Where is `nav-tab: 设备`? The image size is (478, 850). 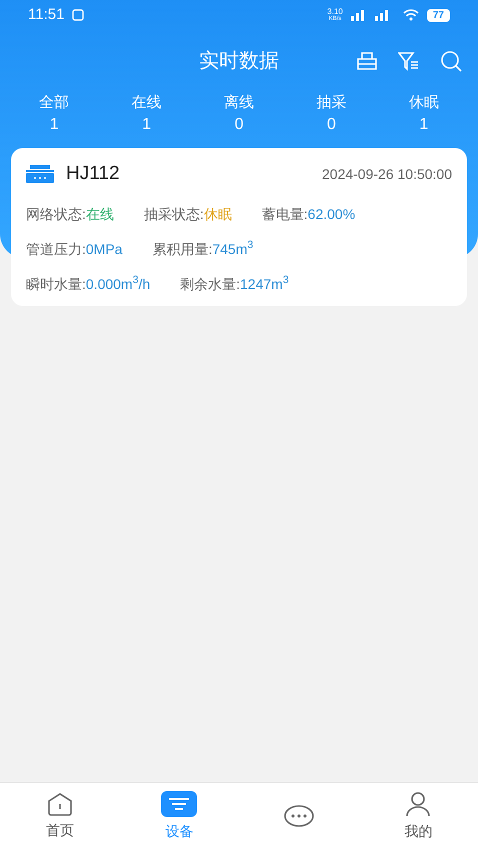
nav-tab: 设备 is located at coordinates (179, 816).